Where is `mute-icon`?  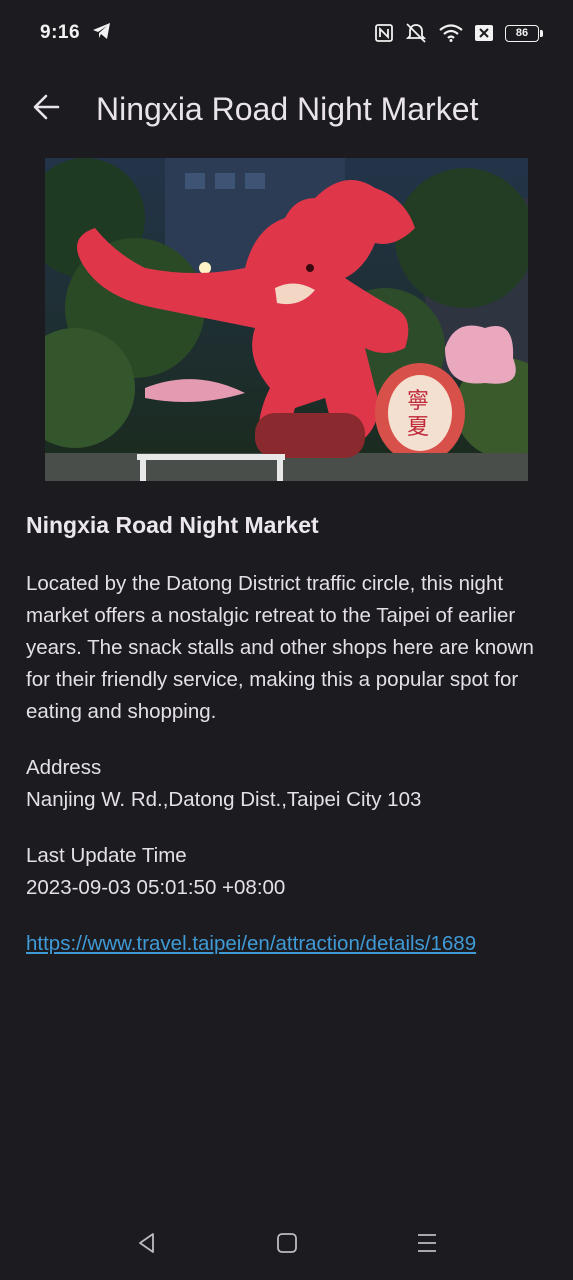 mute-icon is located at coordinates (416, 33).